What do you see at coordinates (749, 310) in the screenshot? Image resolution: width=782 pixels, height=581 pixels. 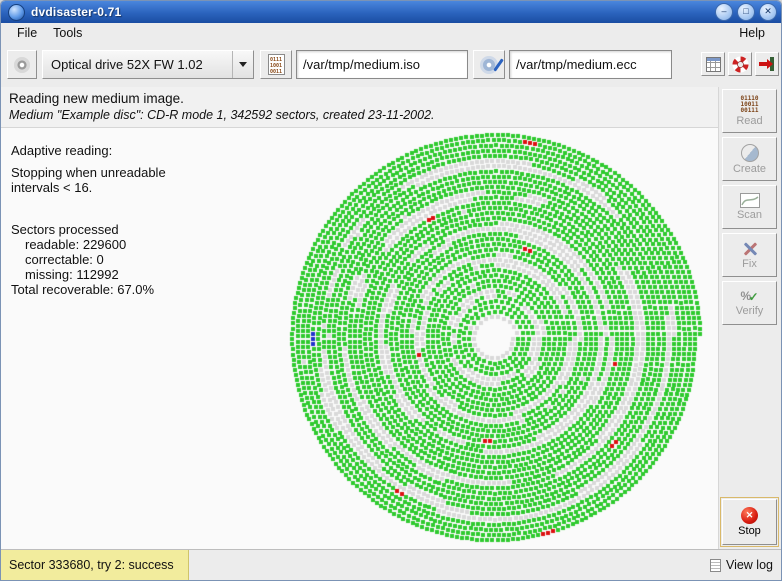 I see `verify-label: Verify` at bounding box center [749, 310].